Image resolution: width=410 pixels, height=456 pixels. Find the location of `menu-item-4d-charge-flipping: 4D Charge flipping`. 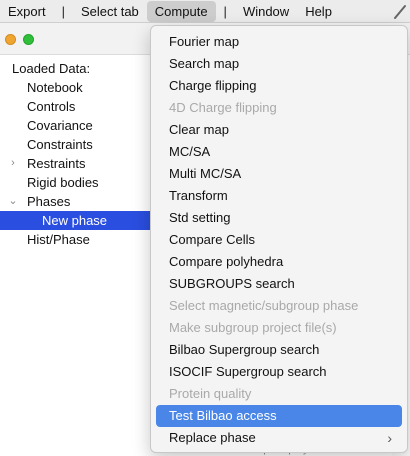

menu-item-4d-charge-flipping: 4D Charge flipping is located at coordinates (223, 107).